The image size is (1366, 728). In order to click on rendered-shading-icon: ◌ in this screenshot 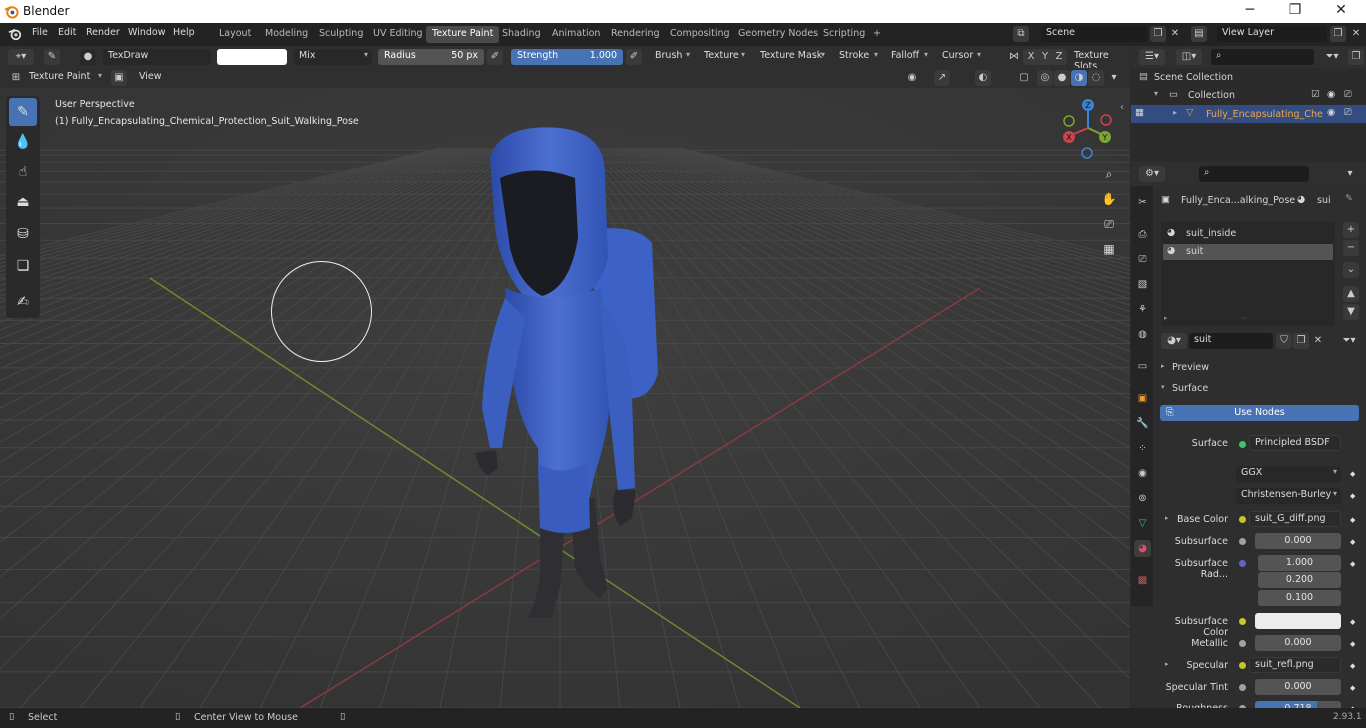, I will do `click(1096, 78)`.